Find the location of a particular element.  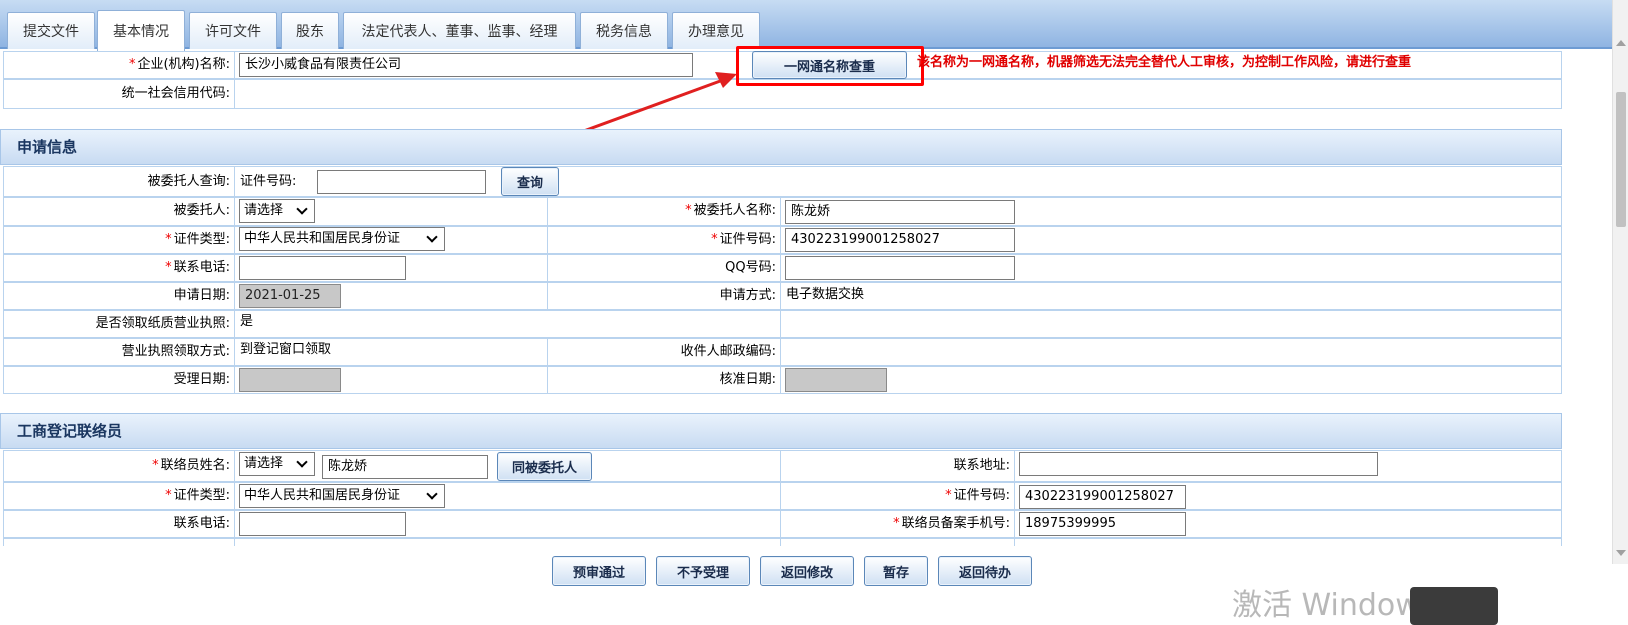

approve-date-label: 核准日期: is located at coordinates (747, 379).